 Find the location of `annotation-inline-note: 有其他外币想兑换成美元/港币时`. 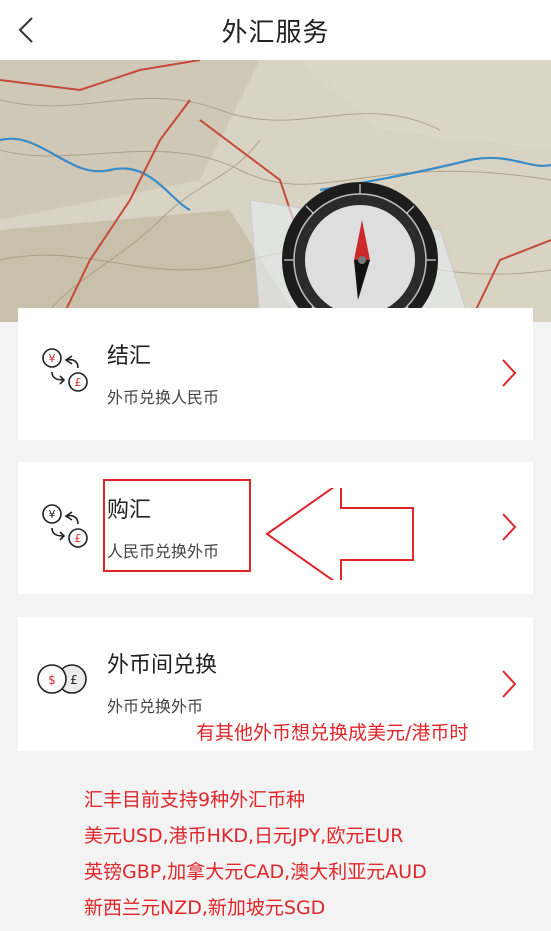

annotation-inline-note: 有其他外币想兑换成美元/港币时 is located at coordinates (332, 733).